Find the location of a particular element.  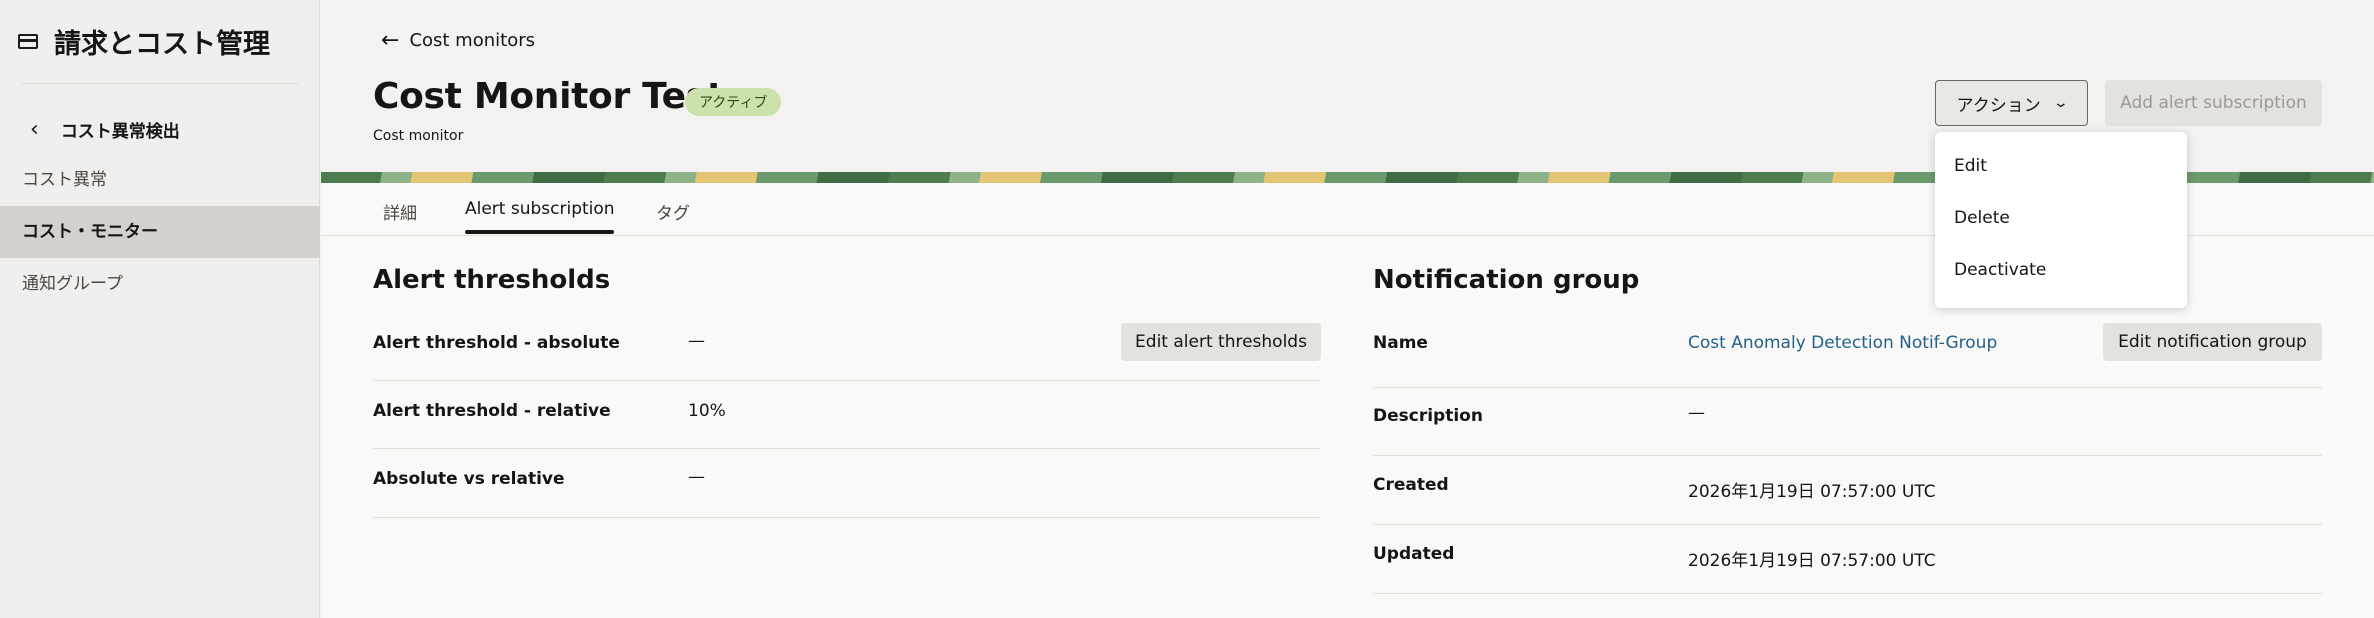

tab-details: 詳細 is located at coordinates (400, 211).